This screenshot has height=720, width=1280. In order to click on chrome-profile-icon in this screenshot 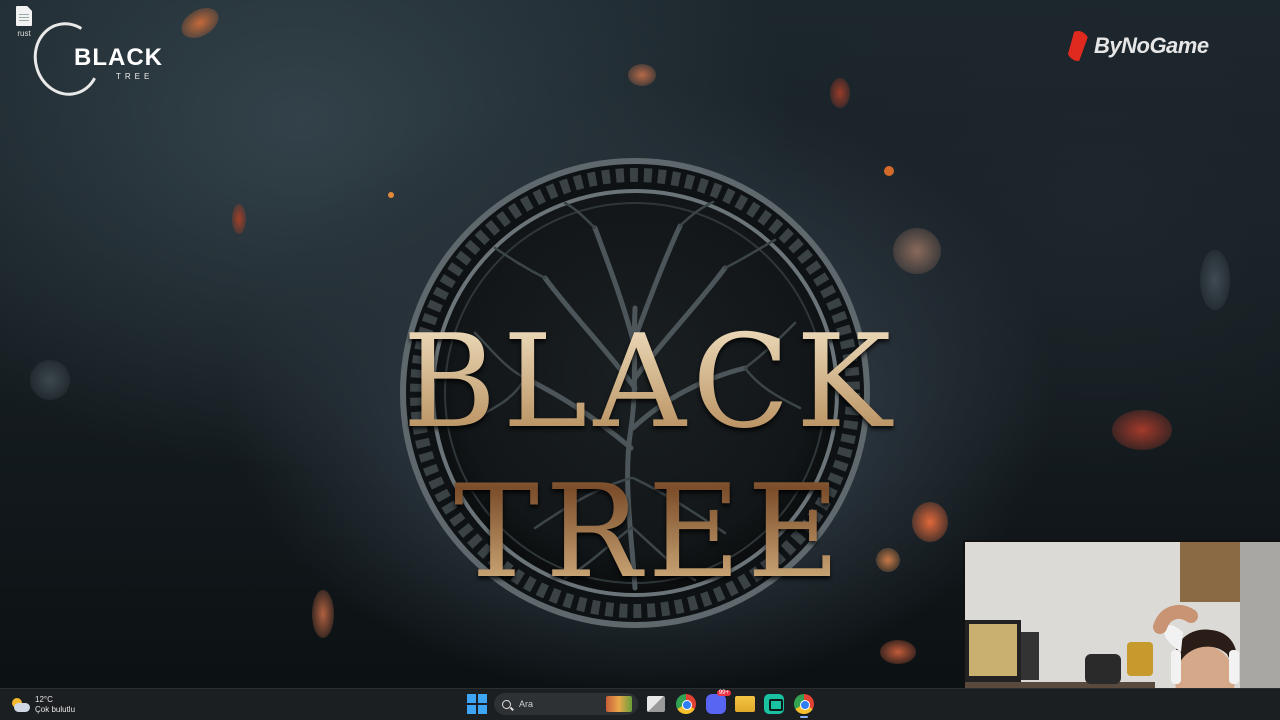, I will do `click(804, 706)`.